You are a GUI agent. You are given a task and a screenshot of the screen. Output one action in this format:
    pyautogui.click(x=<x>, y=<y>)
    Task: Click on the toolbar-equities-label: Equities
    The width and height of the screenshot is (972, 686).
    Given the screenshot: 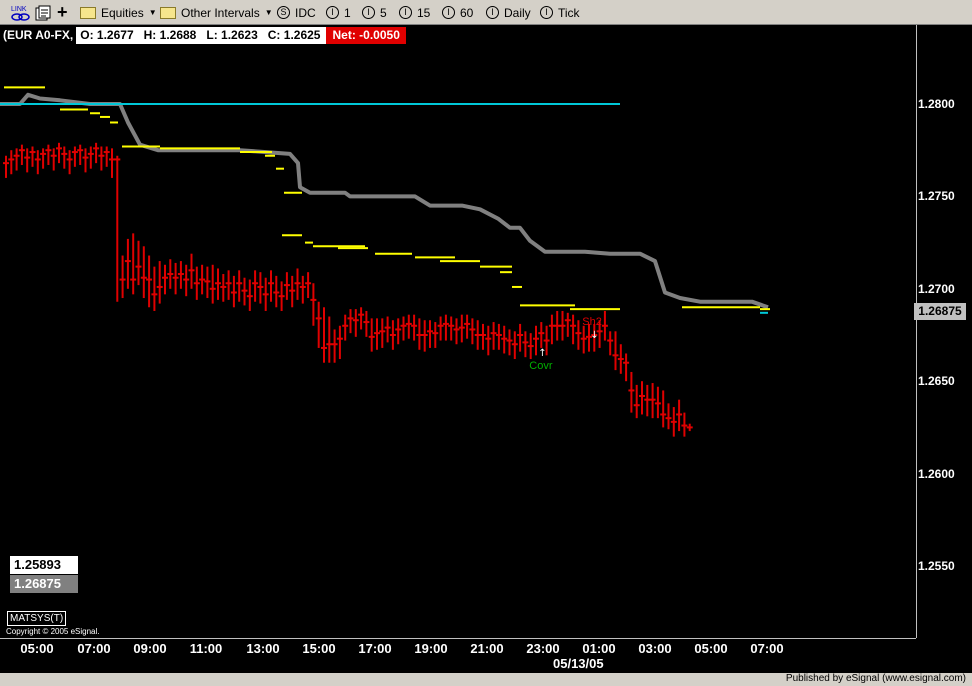 What is the action you would take?
    pyautogui.click(x=122, y=12)
    